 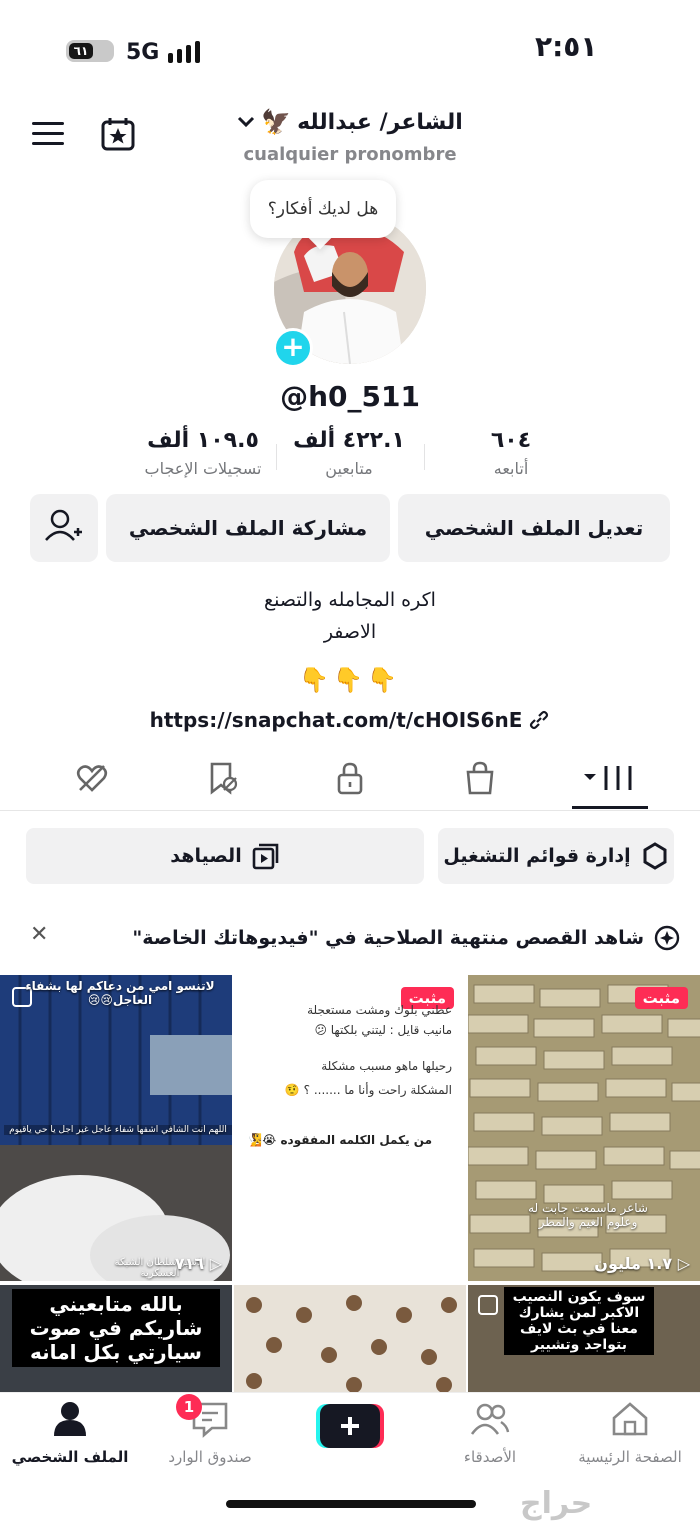 I want to click on view-count-value: ٧١٦, so click(x=189, y=1263).